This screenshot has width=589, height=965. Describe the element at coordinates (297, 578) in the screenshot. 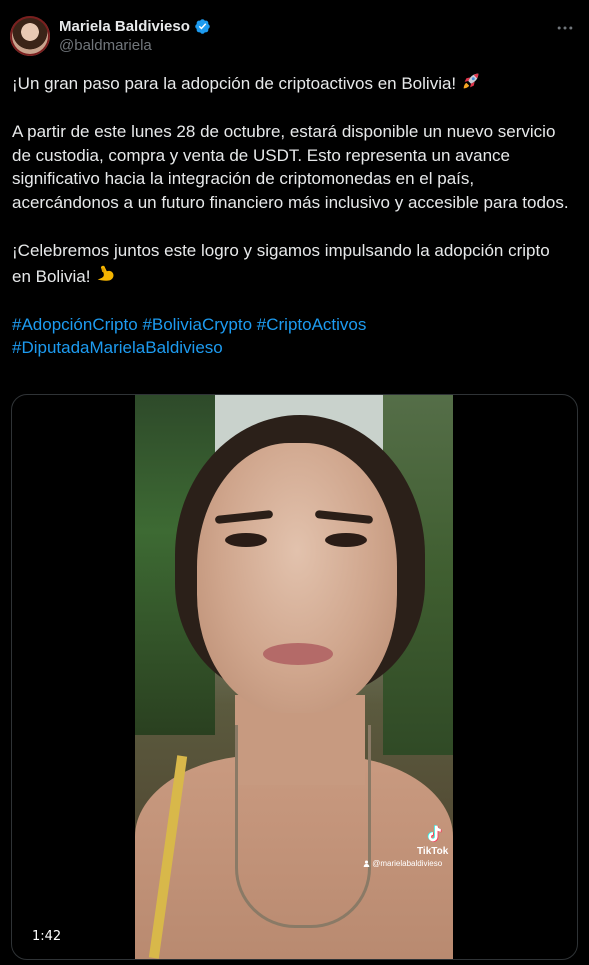

I see `person-face` at that location.